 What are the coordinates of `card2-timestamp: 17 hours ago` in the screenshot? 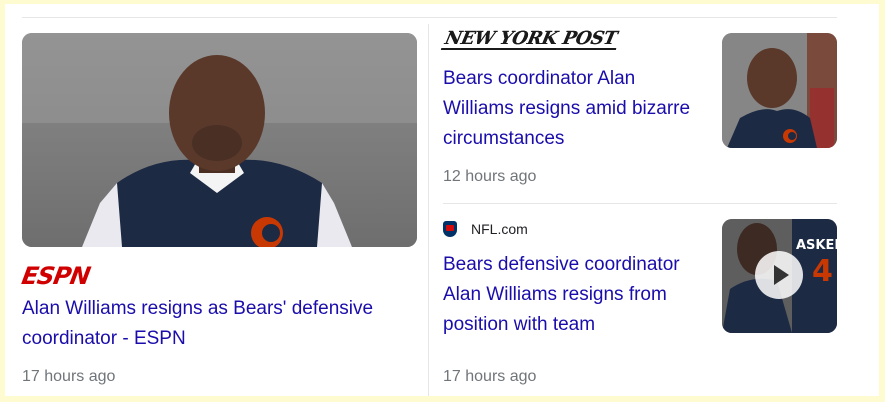 It's located at (490, 376).